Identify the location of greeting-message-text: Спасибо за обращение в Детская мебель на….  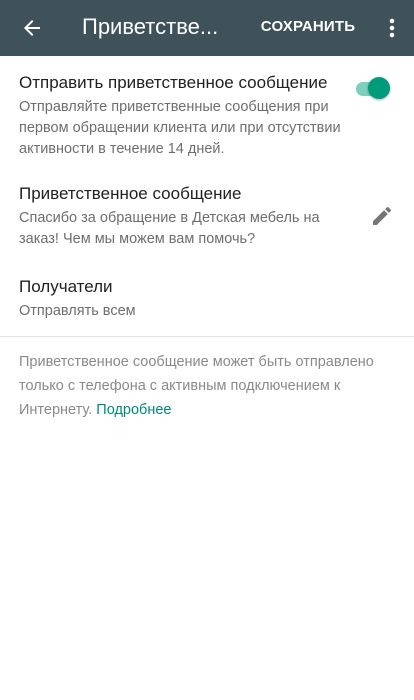
(169, 228).